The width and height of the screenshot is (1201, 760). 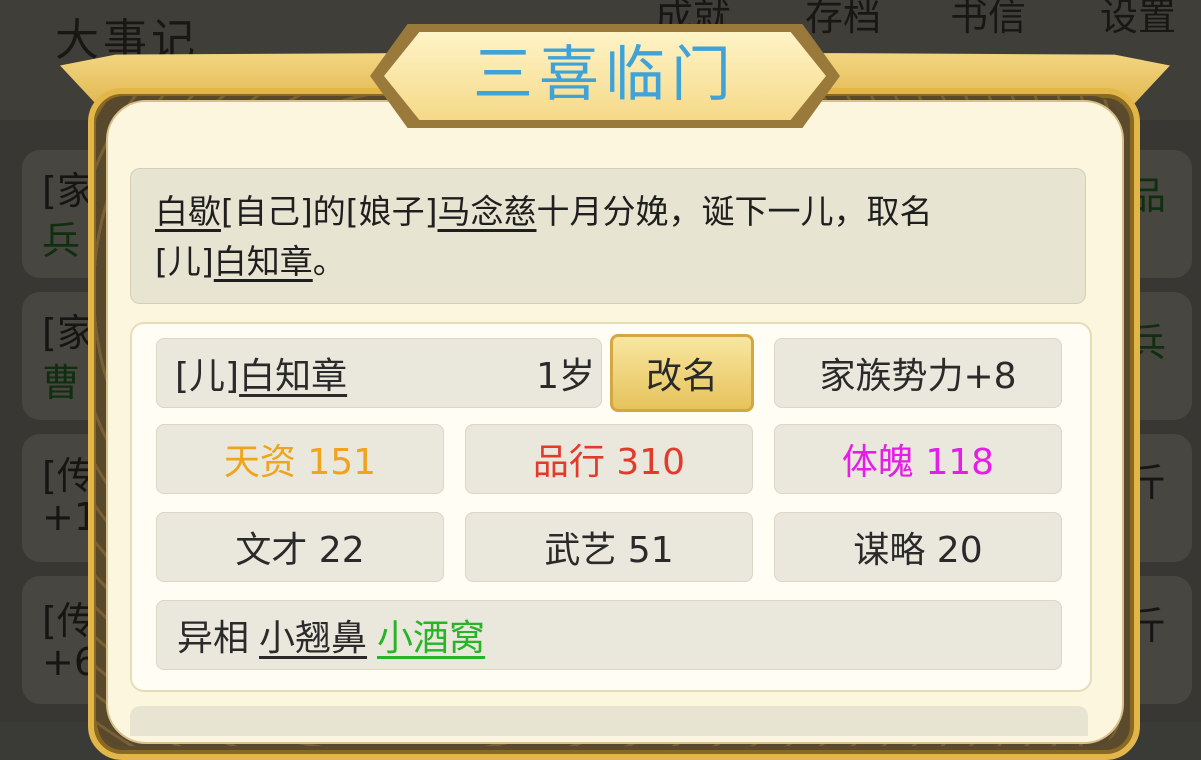 I want to click on person-link-child: 白知章, so click(x=263, y=261).